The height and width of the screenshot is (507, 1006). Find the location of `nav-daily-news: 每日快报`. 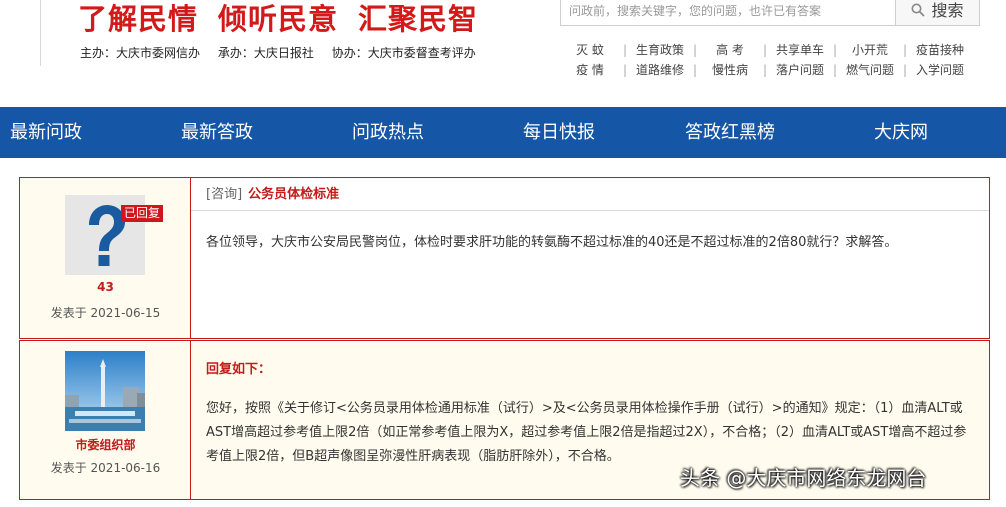

nav-daily-news: 每日快报 is located at coordinates (559, 132).